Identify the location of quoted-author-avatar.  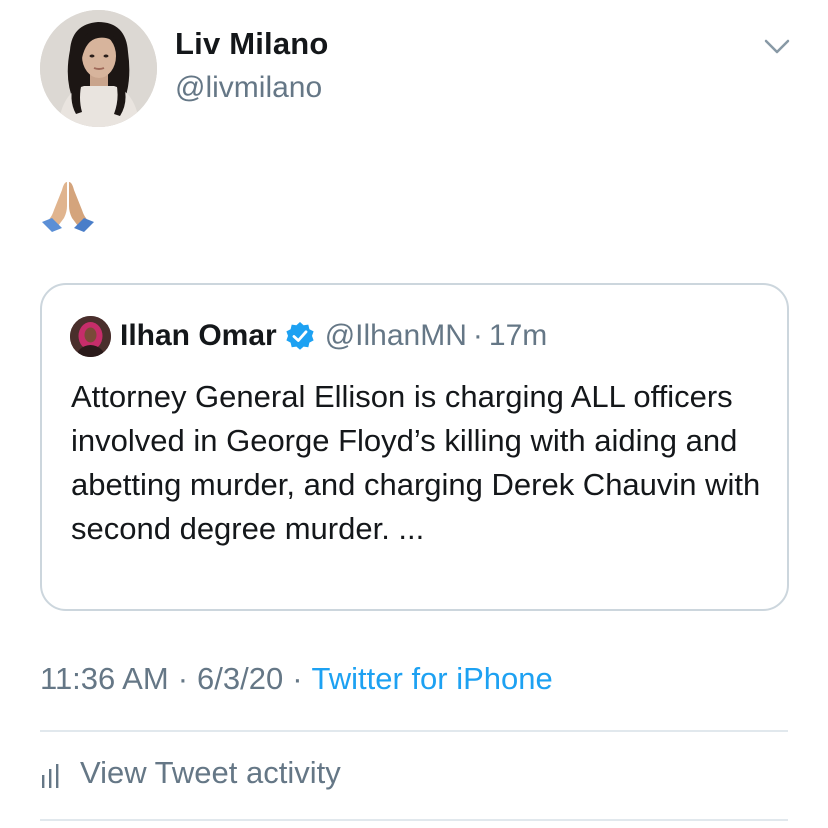
(90, 336).